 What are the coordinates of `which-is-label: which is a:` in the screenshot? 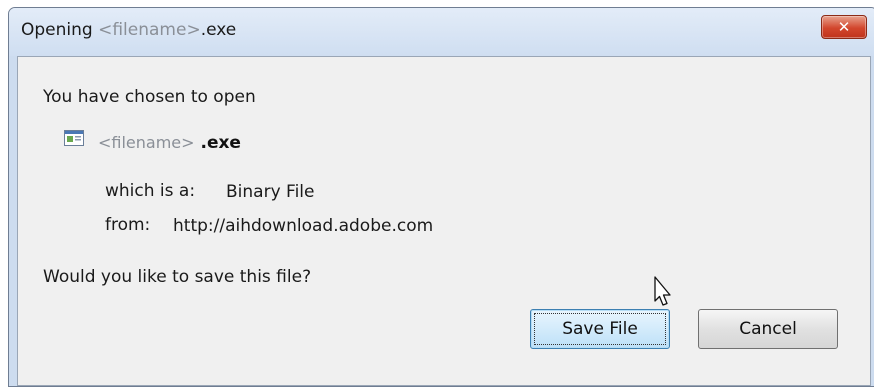 It's located at (150, 191).